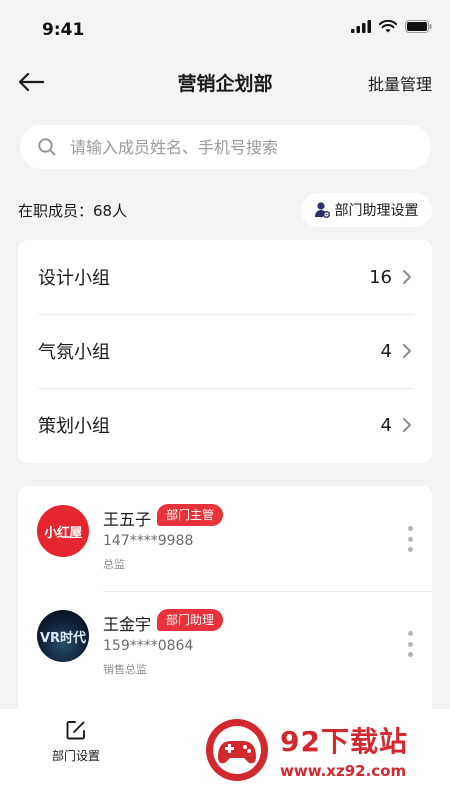 This screenshot has width=450, height=800. Describe the element at coordinates (127, 519) in the screenshot. I see `member-name: 王五子` at that location.